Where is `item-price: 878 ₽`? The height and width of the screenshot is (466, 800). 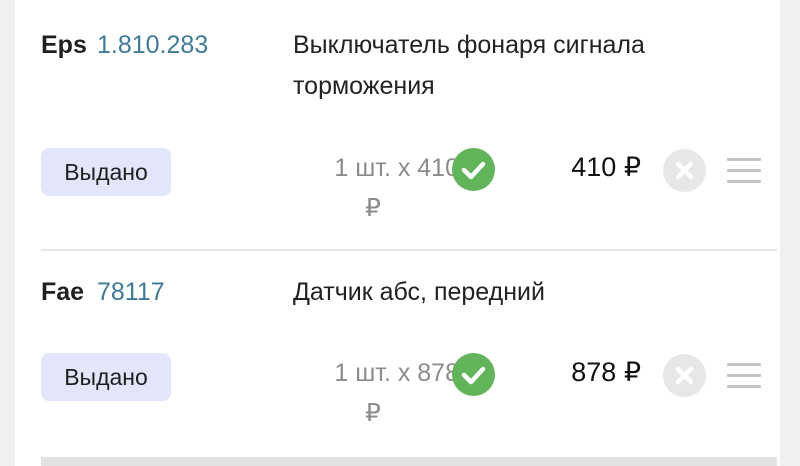 item-price: 878 ₽ is located at coordinates (606, 372).